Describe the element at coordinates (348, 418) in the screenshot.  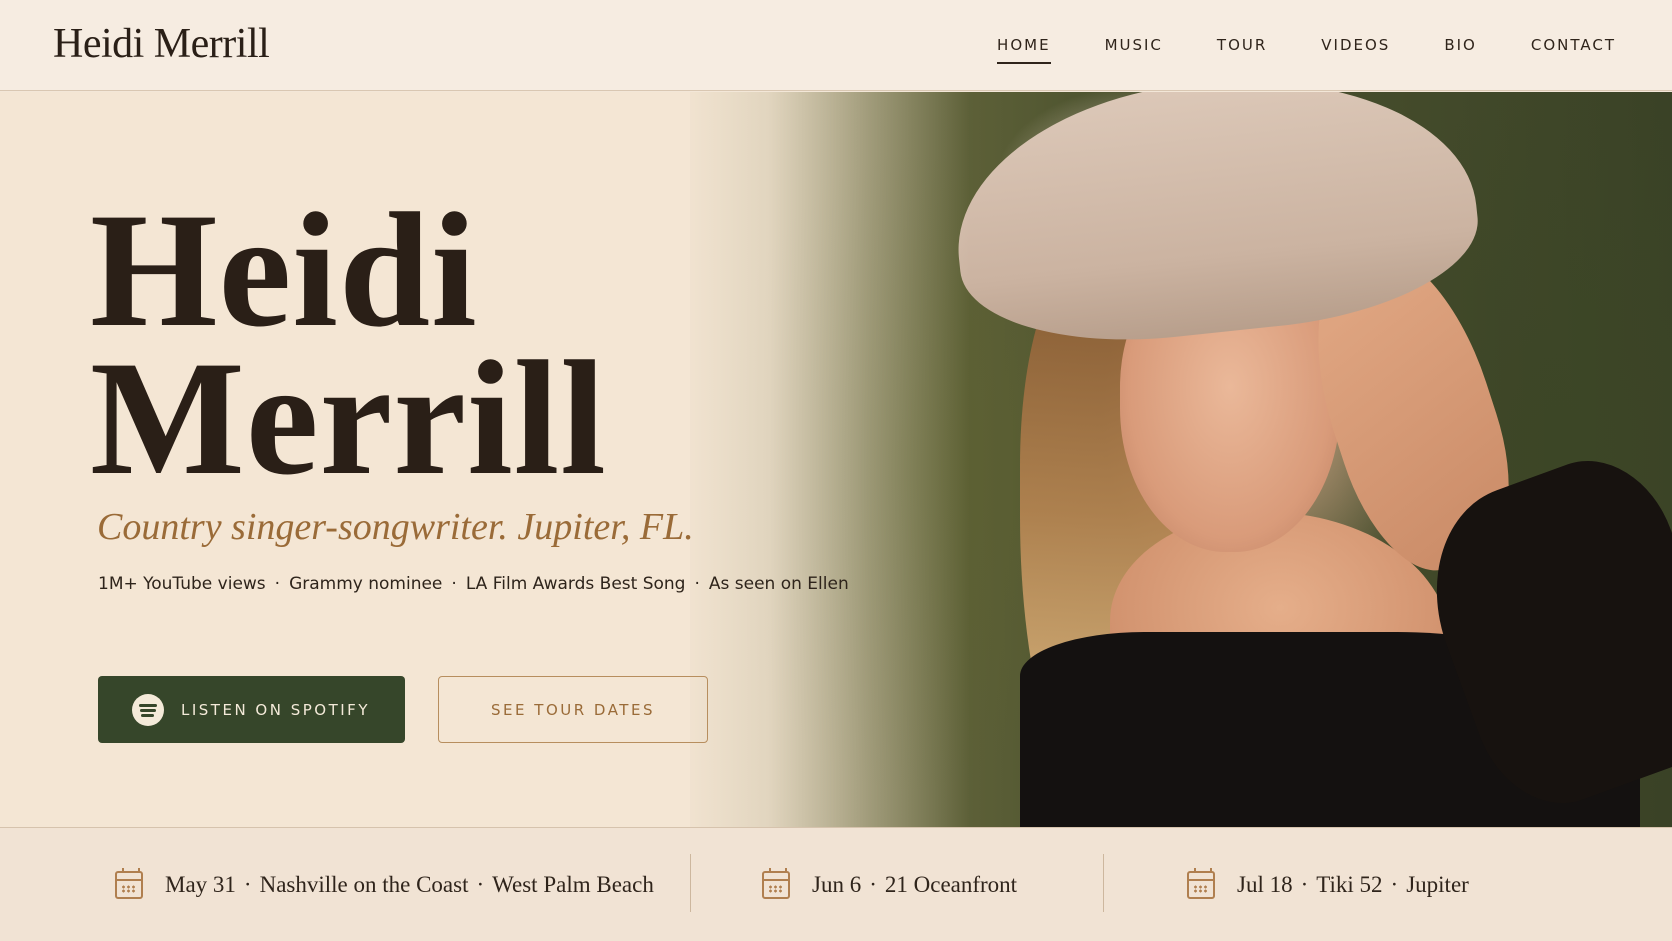
I see `hero-title-last: Merrill` at that location.